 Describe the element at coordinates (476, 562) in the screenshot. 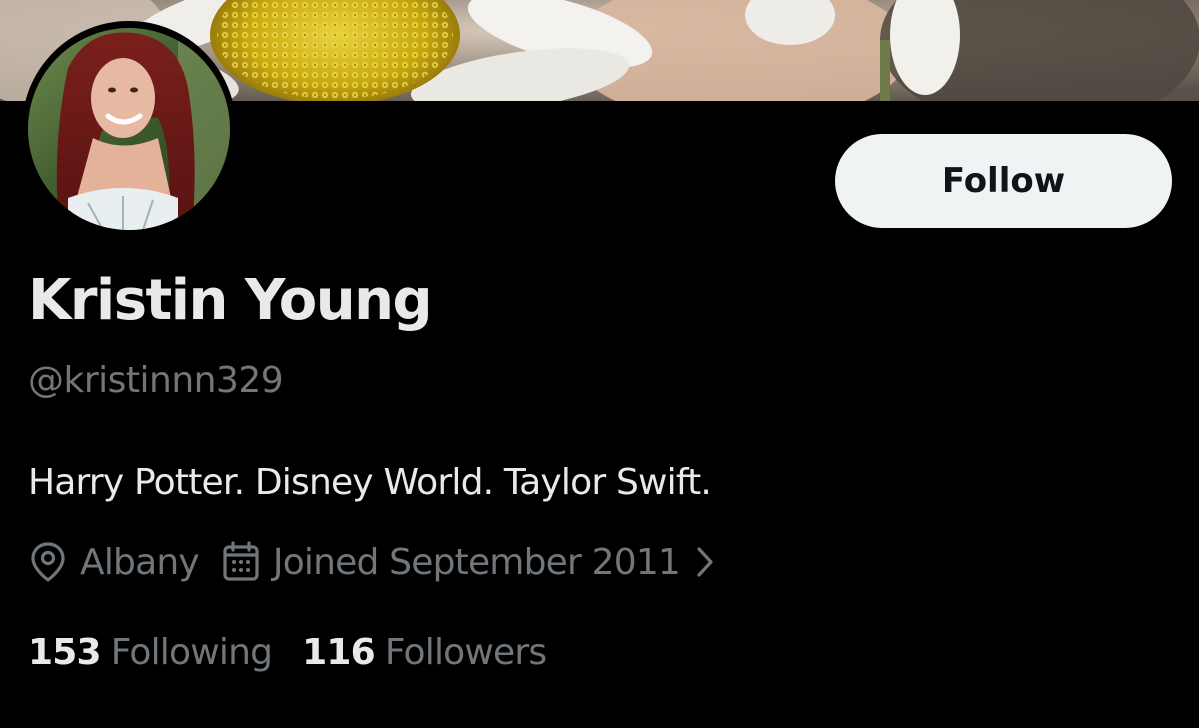

I see `joined-text: Joined September 2011` at that location.